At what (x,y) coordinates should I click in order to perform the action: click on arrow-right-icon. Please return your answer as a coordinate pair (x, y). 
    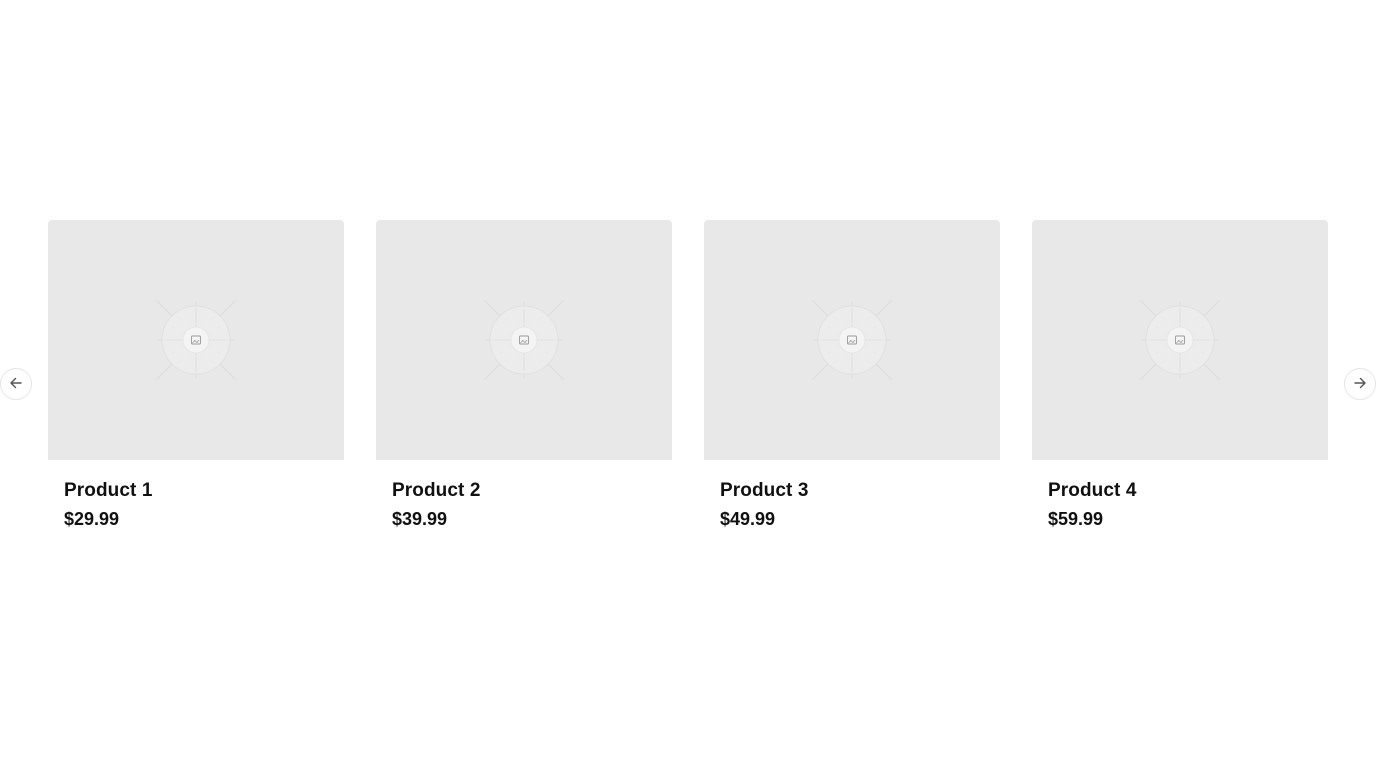
    Looking at the image, I should click on (1360, 384).